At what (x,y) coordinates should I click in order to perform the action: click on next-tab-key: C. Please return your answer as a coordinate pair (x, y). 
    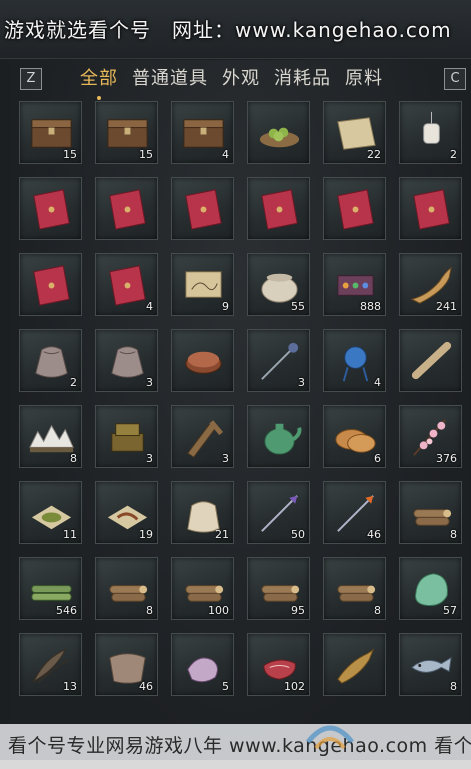
    Looking at the image, I should click on (455, 79).